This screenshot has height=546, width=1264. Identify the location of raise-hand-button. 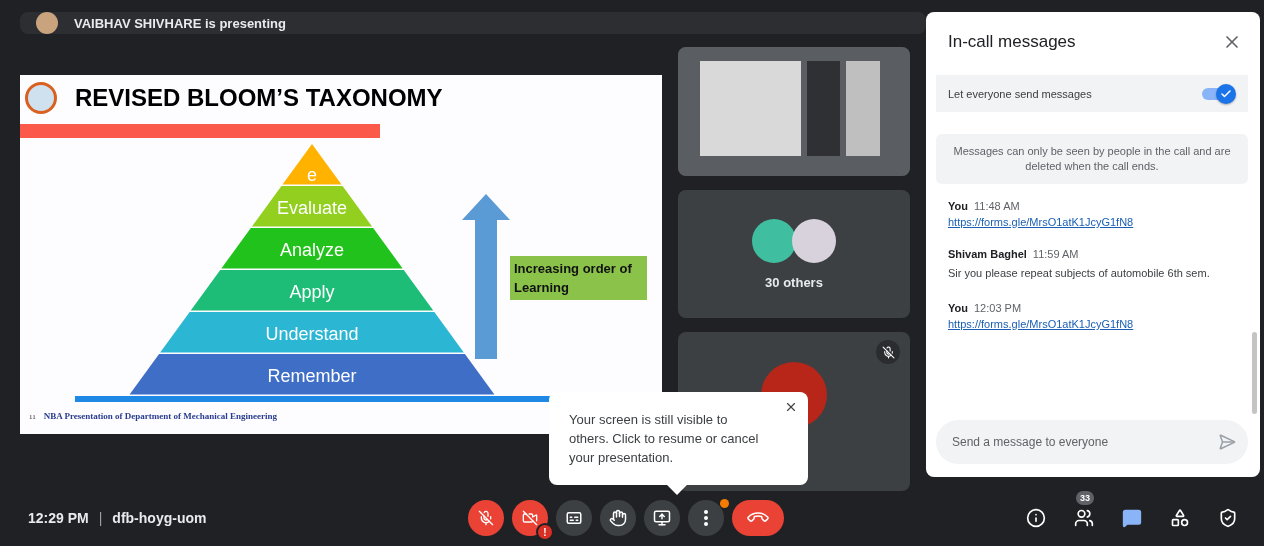
(618, 518).